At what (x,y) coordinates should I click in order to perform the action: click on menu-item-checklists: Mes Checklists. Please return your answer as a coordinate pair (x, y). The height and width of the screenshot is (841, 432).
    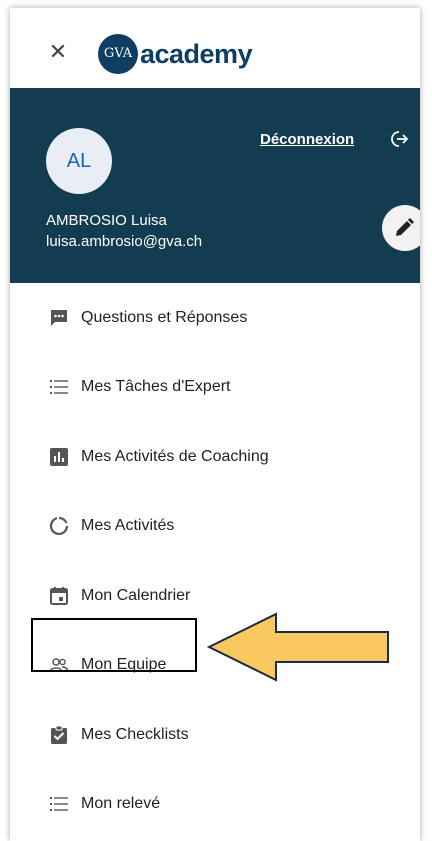
    Looking at the image, I should click on (215, 735).